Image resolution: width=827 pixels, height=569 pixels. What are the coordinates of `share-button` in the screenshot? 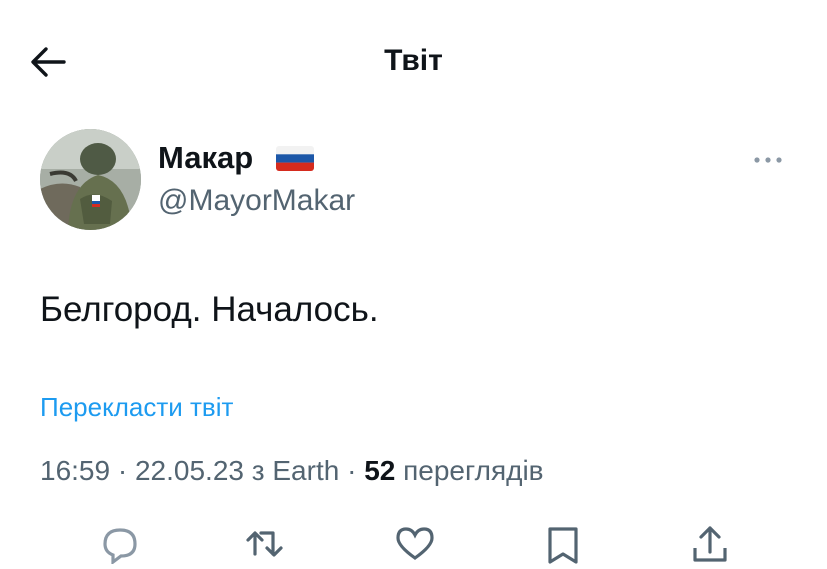 It's located at (710, 544).